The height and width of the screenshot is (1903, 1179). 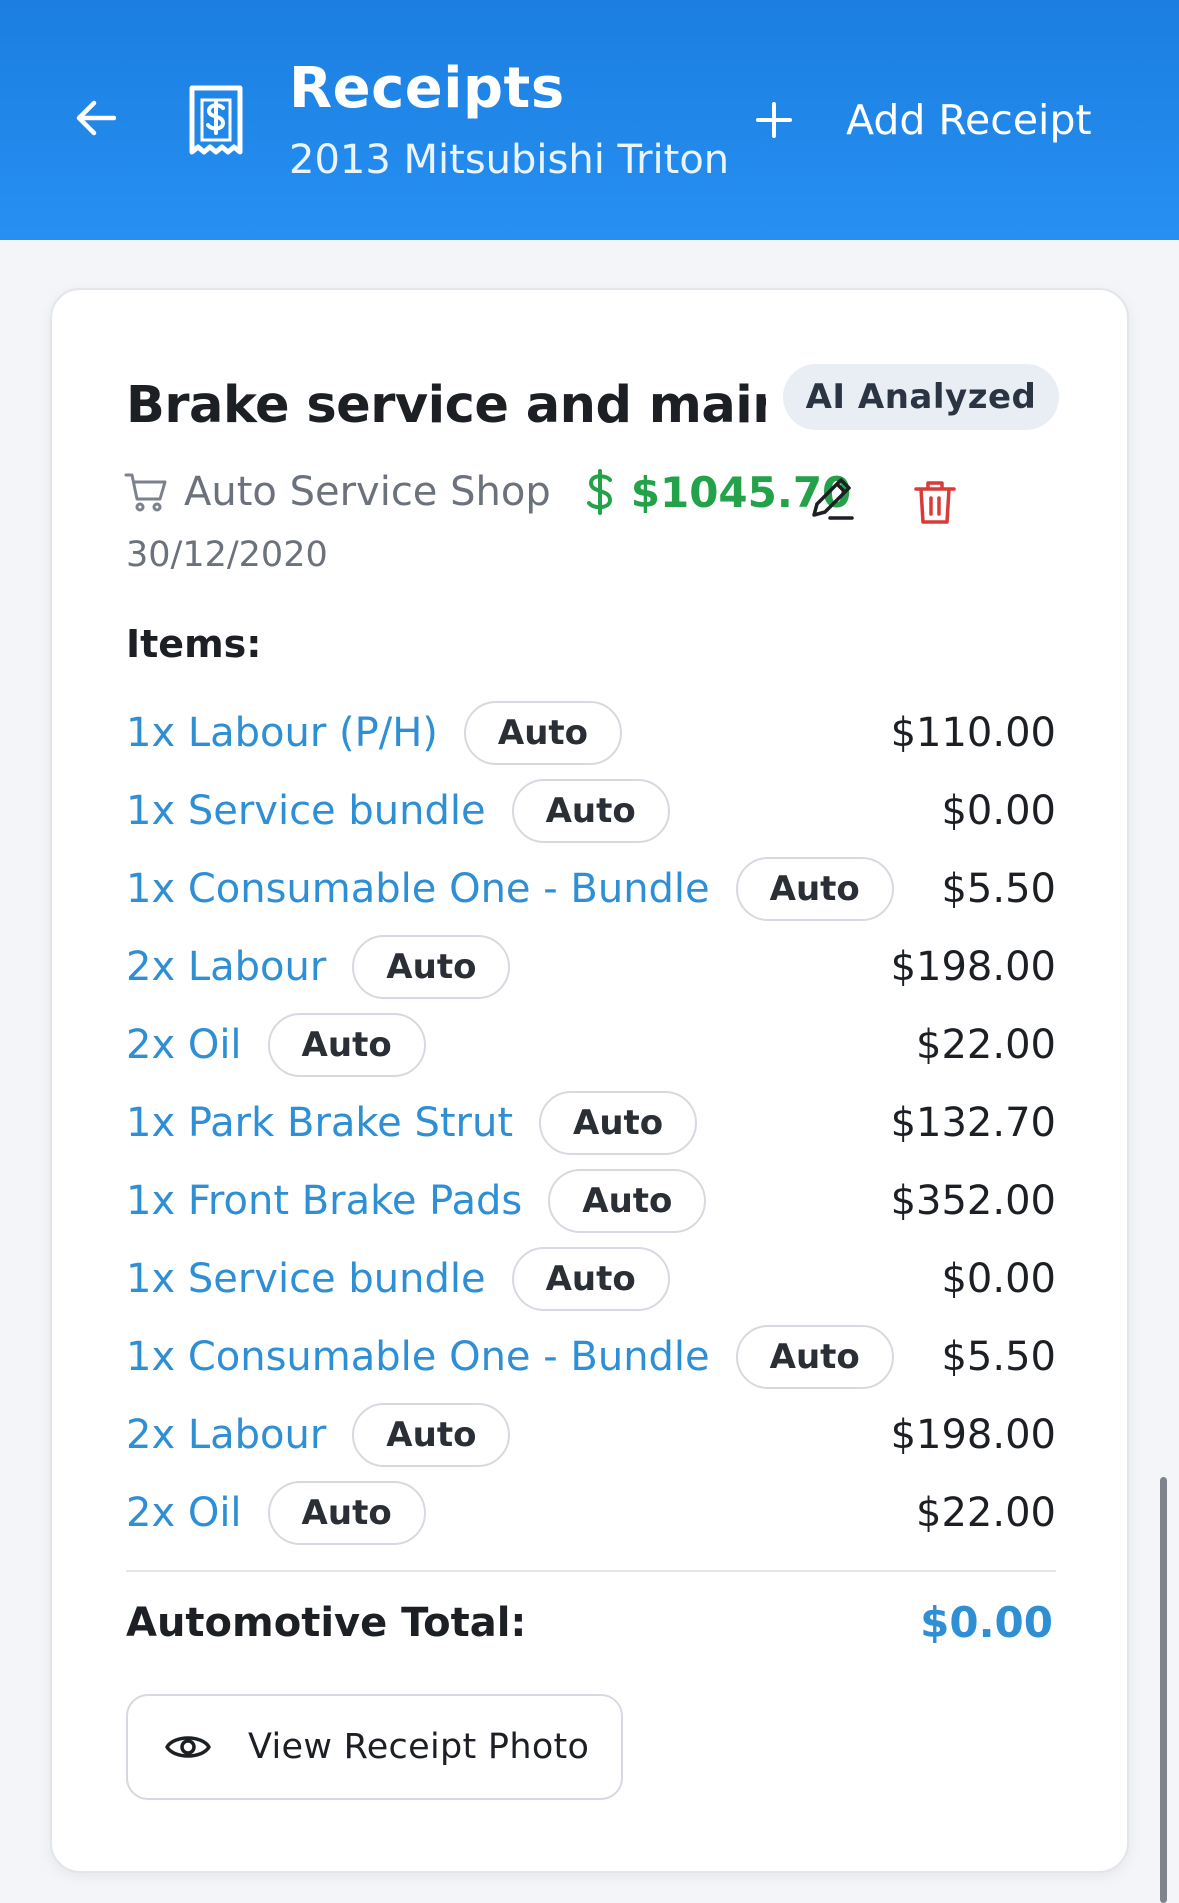 What do you see at coordinates (145, 492) in the screenshot?
I see `cart-icon` at bounding box center [145, 492].